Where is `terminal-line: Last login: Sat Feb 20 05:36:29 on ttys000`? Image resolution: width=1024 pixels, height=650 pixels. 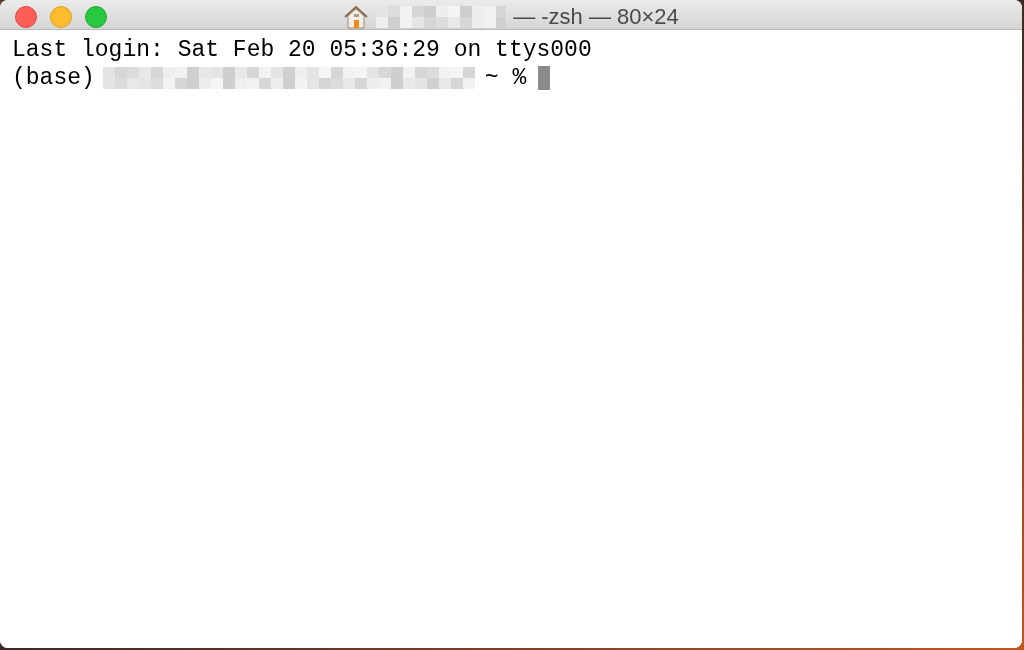 terminal-line: Last login: Sat Feb 20 05:36:29 on ttys000 is located at coordinates (302, 50).